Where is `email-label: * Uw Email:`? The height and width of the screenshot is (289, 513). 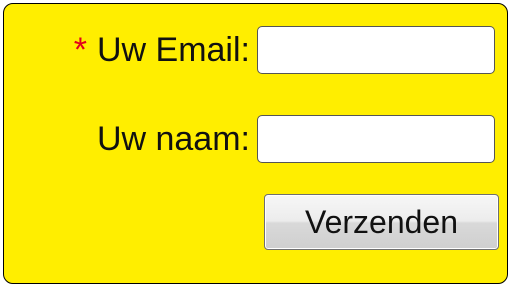 email-label: * Uw Email: is located at coordinates (130, 50).